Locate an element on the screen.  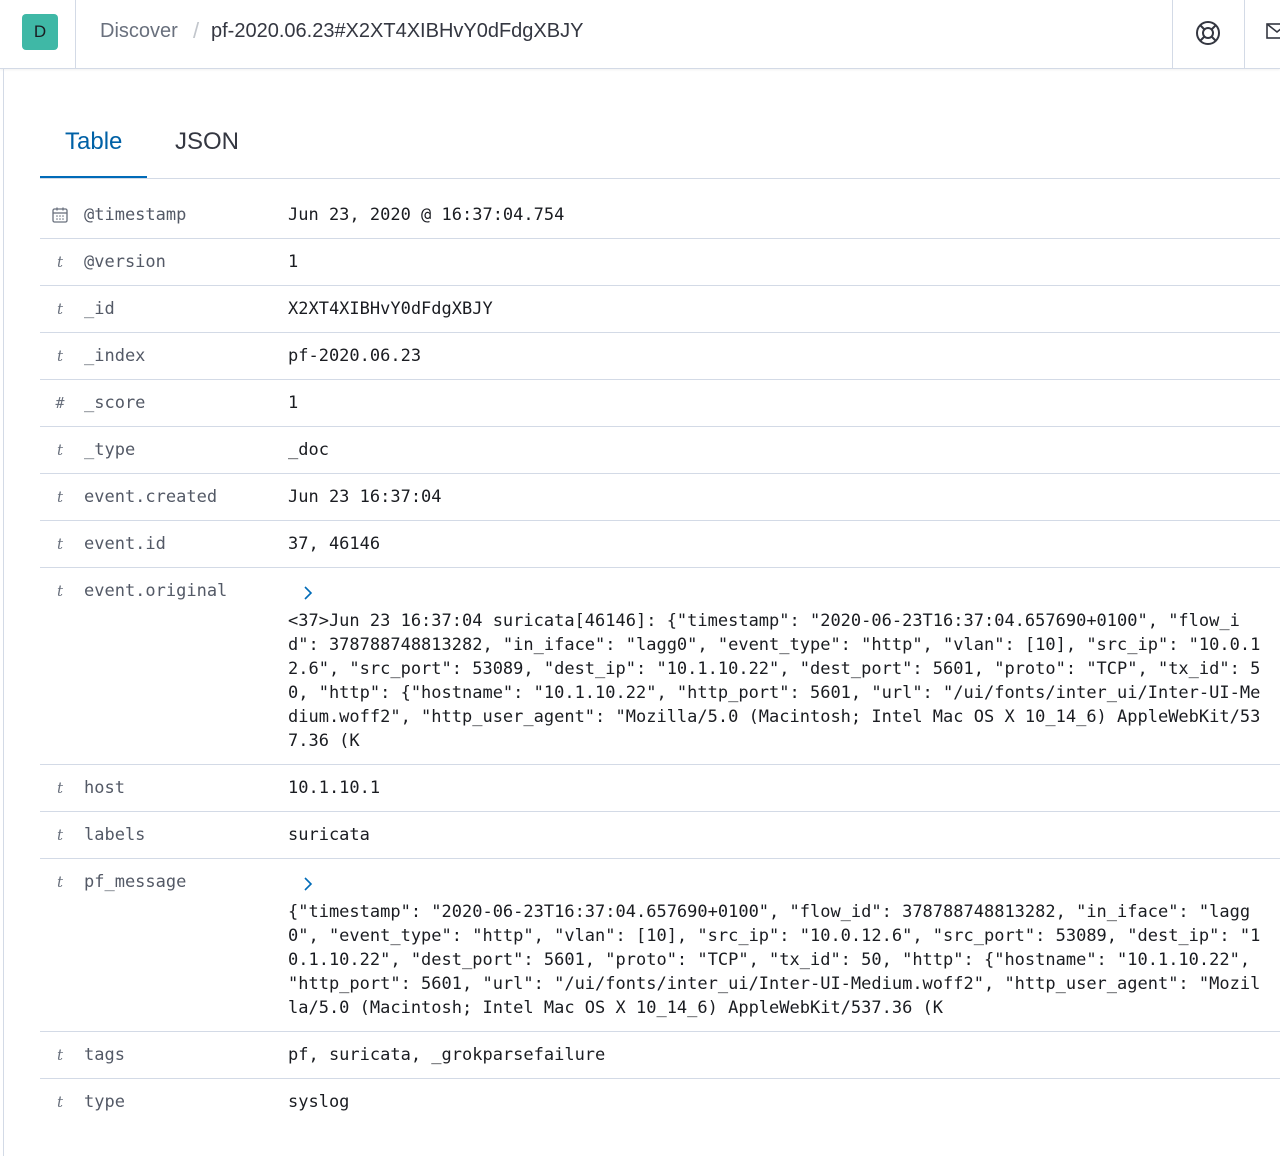
table-row: t host 10.1.10.1 is located at coordinates (660, 788).